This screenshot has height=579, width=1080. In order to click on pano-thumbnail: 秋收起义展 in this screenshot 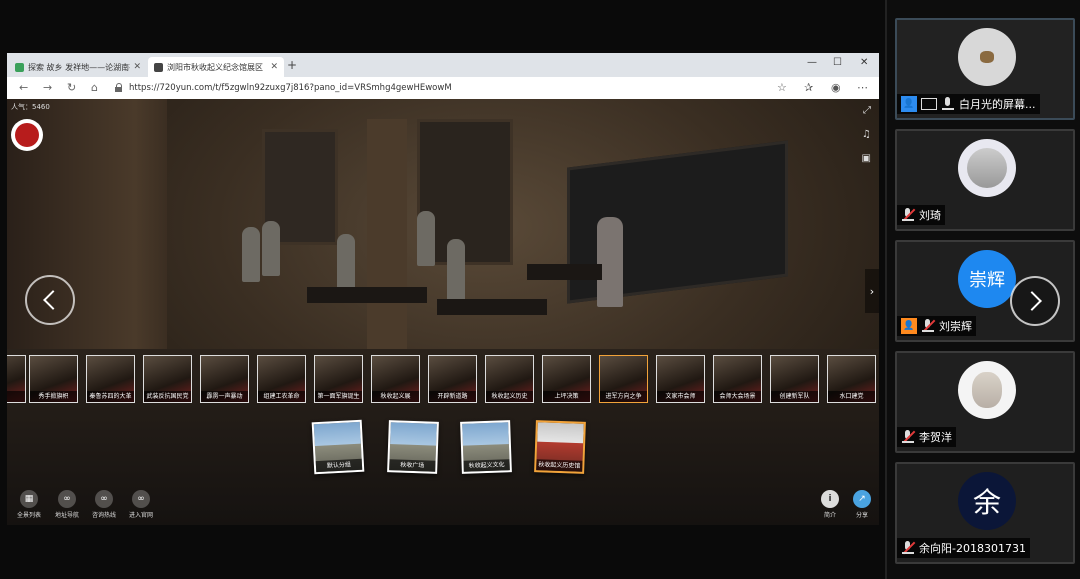, I will do `click(395, 379)`.